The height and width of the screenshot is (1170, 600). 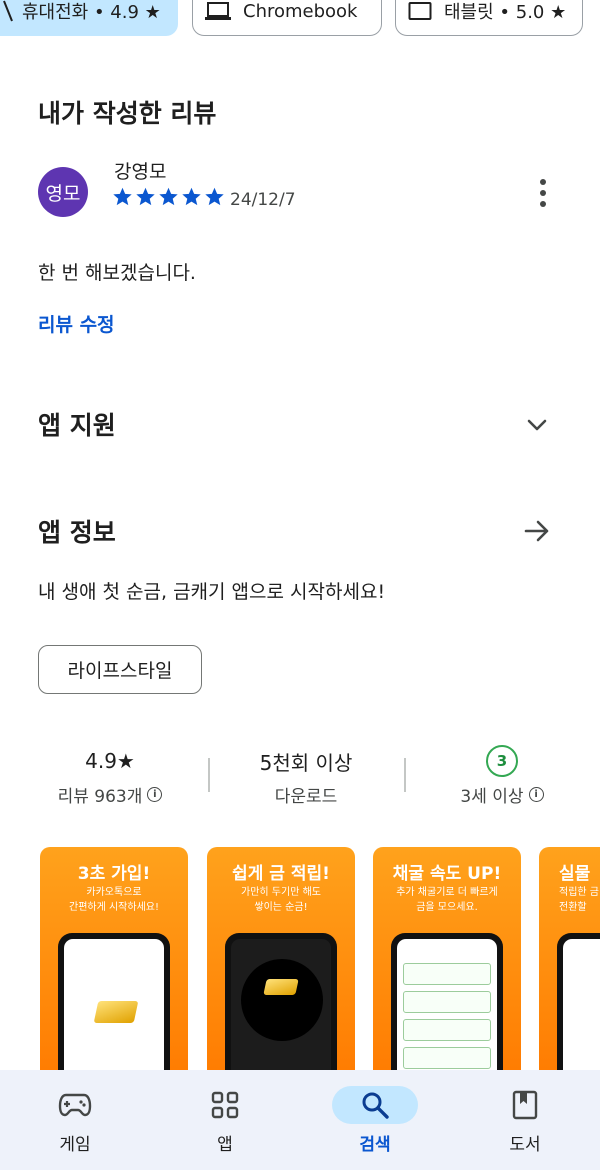 What do you see at coordinates (525, 1105) in the screenshot?
I see `book-icon` at bounding box center [525, 1105].